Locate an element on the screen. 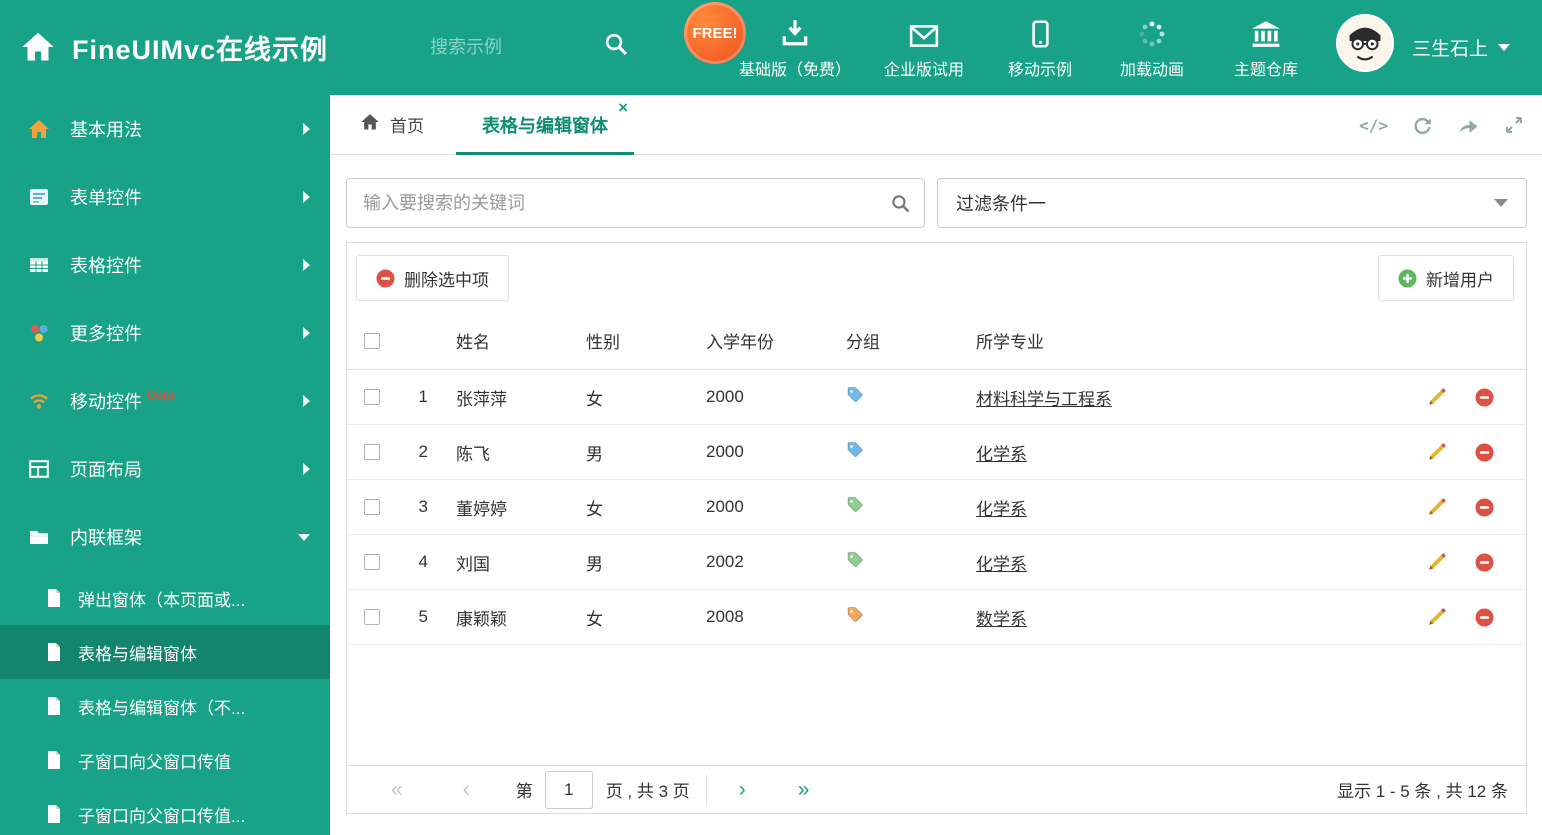 This screenshot has width=1542, height=835. sidebar-item-label: 移动控件 is located at coordinates (106, 402).